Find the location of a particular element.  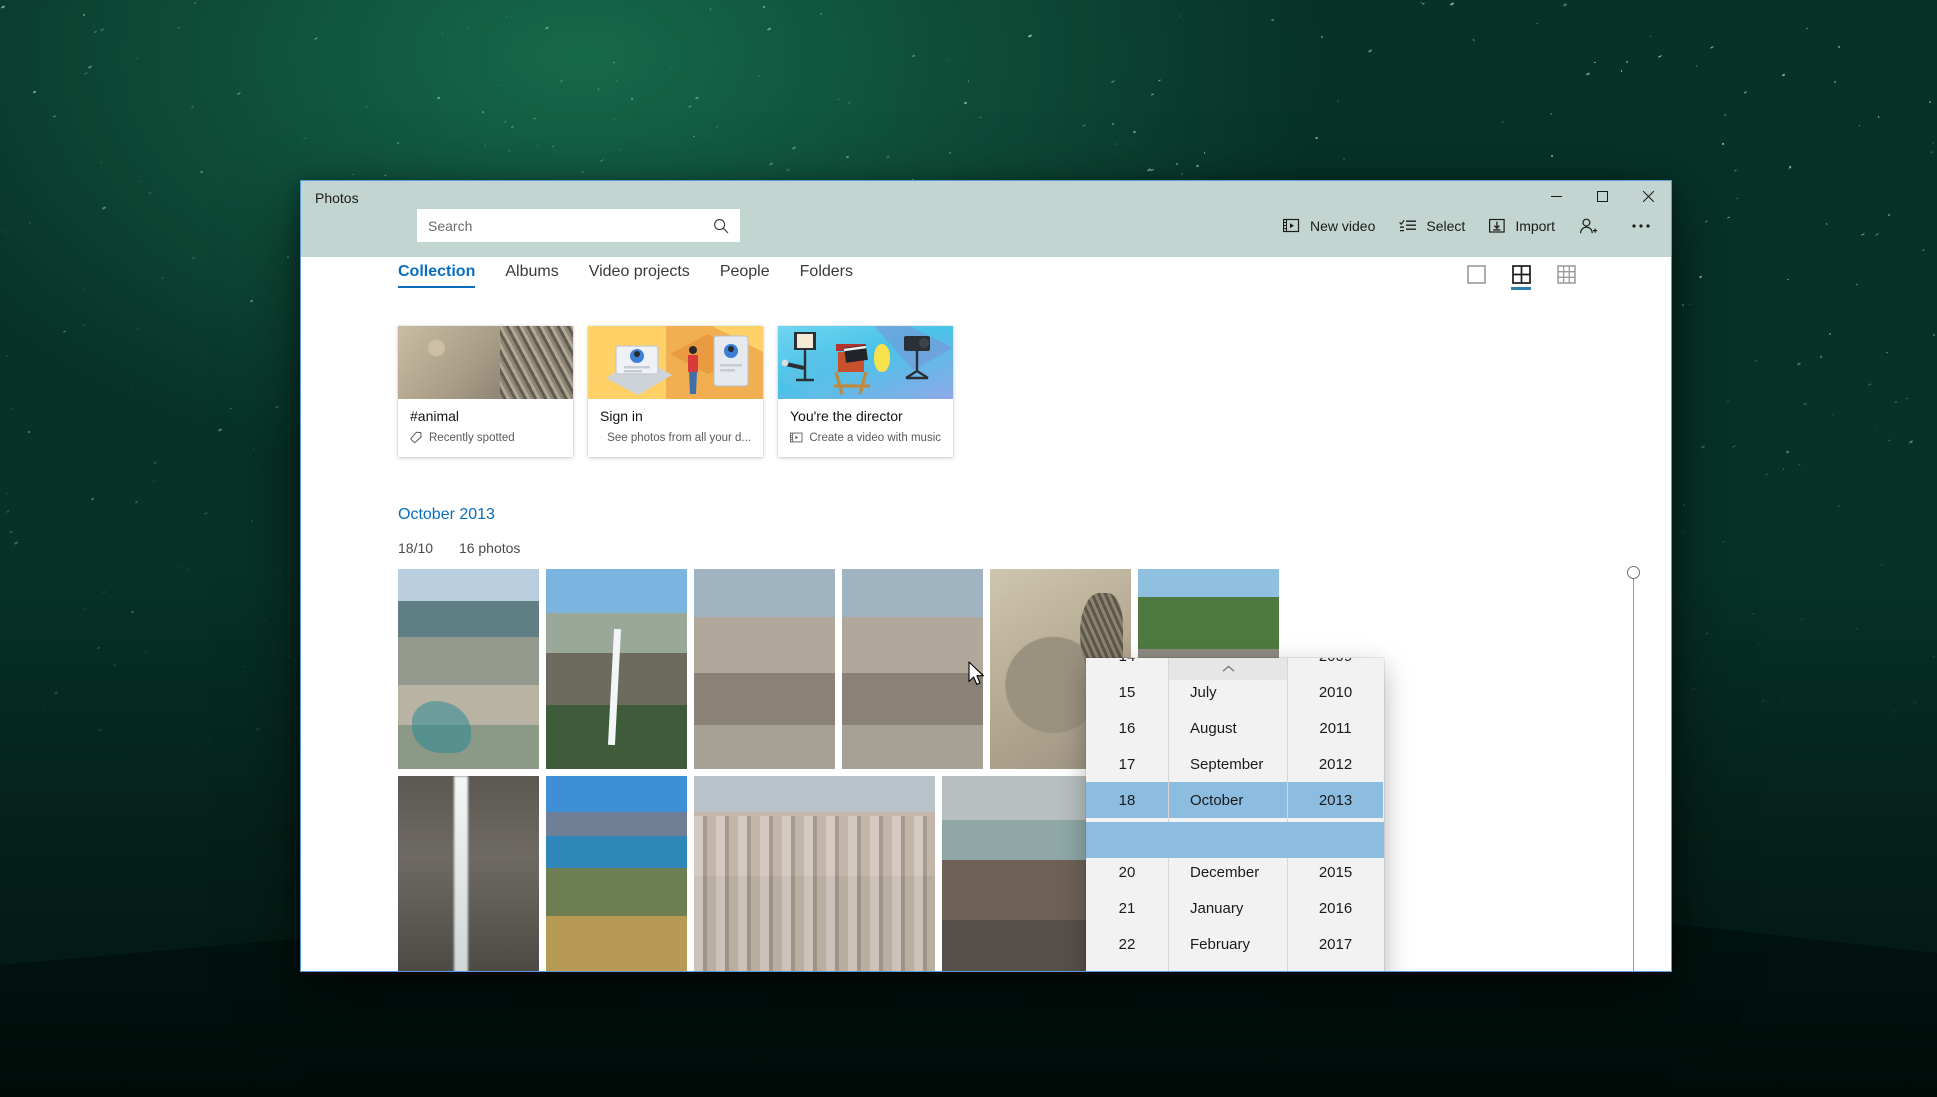

view-mode-small-tiles is located at coordinates (1566, 277).